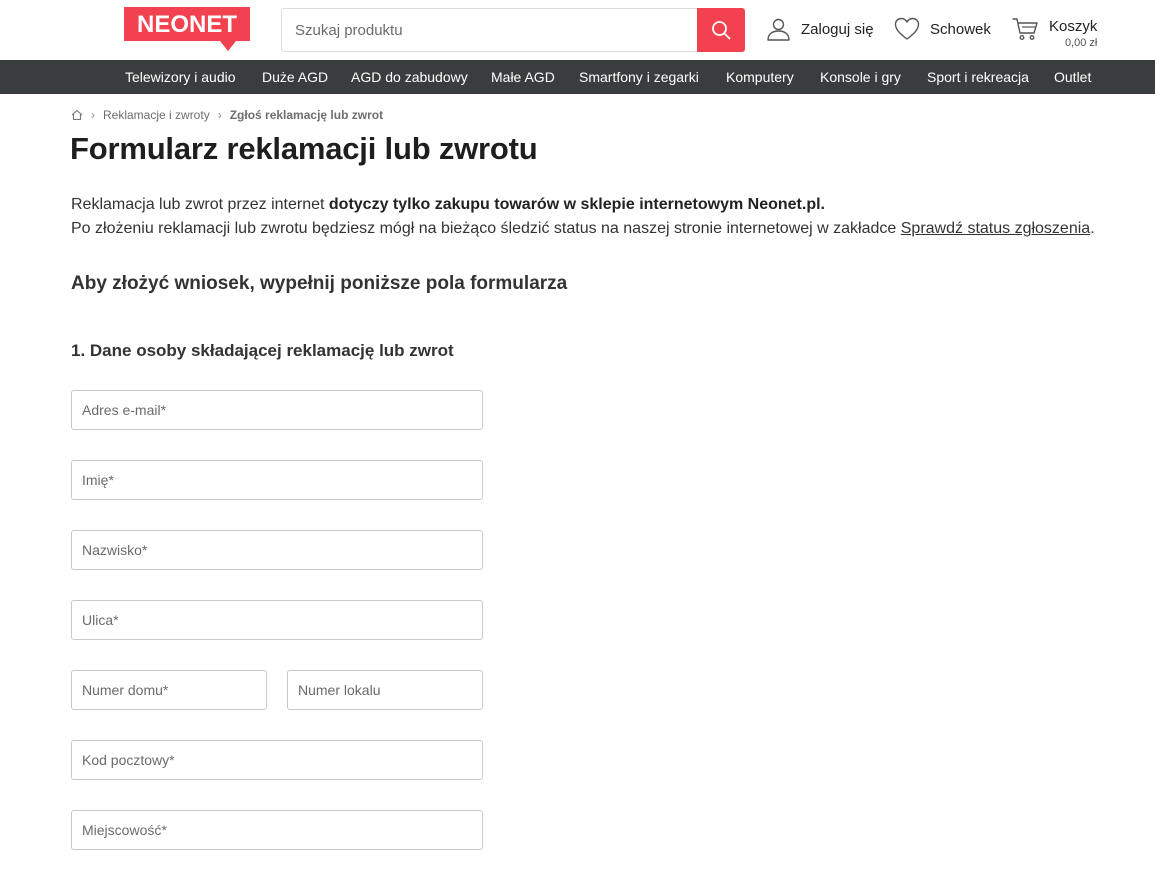  I want to click on intro-line-2-end: ., so click(1092, 228).